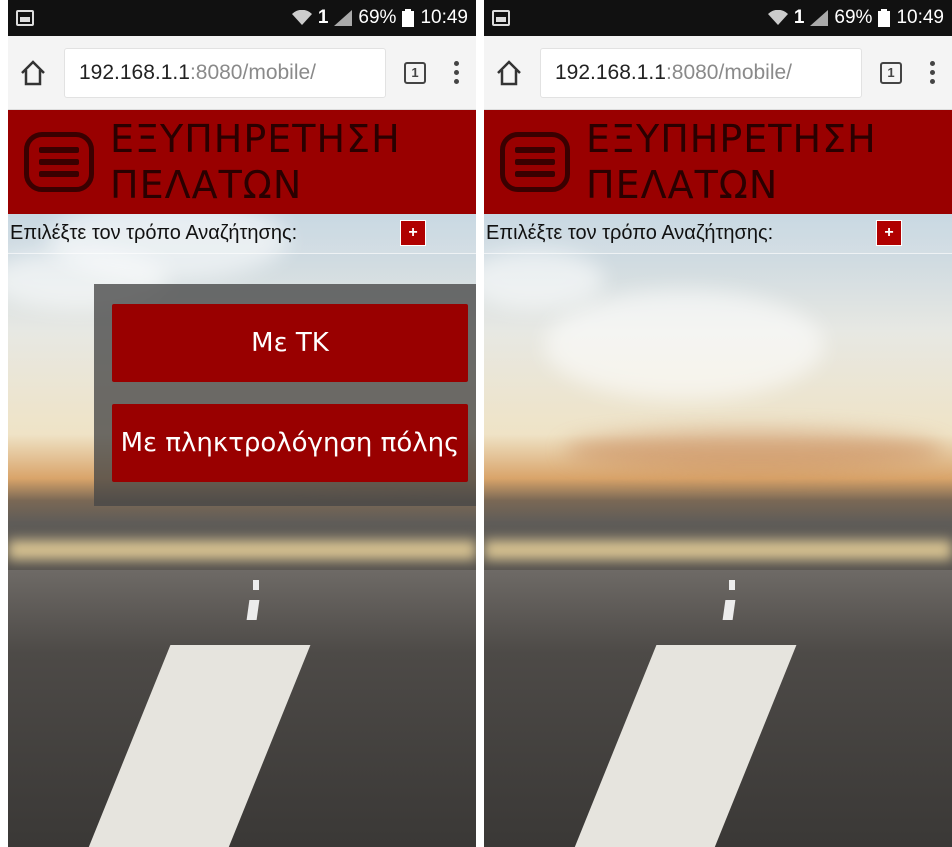  What do you see at coordinates (290, 343) in the screenshot?
I see `postal-code-button: Με ΤΚ` at bounding box center [290, 343].